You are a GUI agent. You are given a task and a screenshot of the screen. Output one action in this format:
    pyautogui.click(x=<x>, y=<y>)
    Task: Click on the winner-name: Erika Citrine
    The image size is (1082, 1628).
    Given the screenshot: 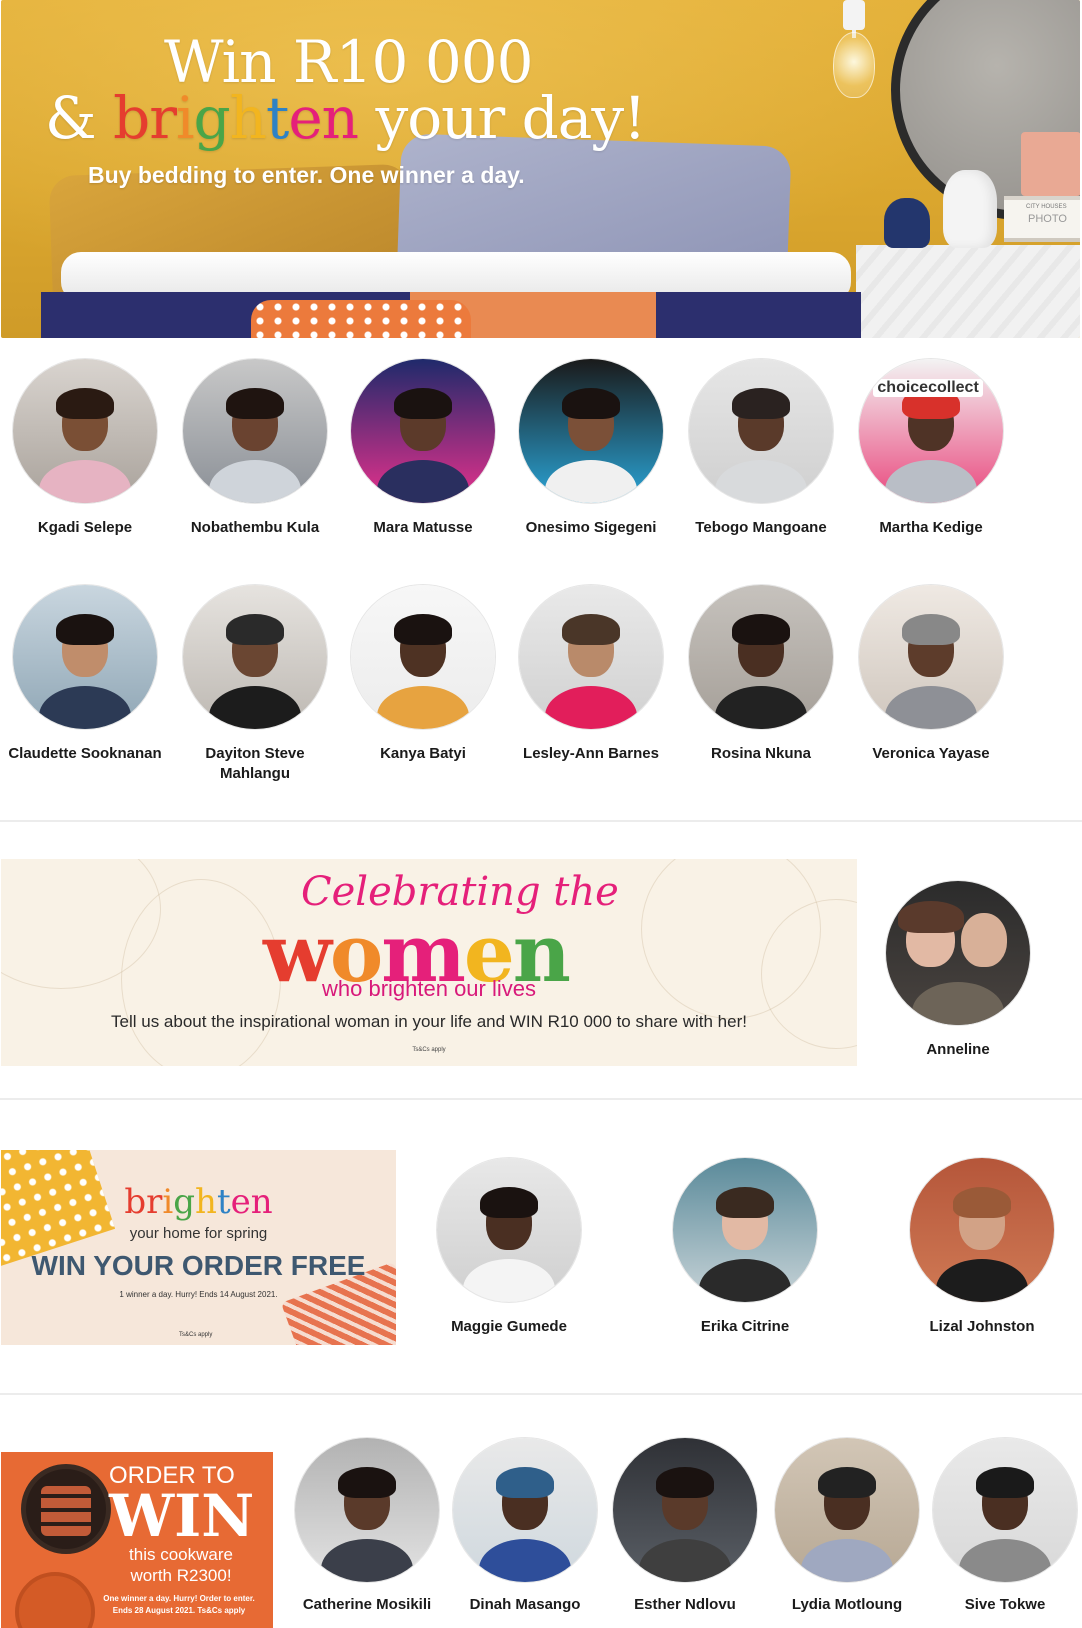 What is the action you would take?
    pyautogui.click(x=745, y=1326)
    